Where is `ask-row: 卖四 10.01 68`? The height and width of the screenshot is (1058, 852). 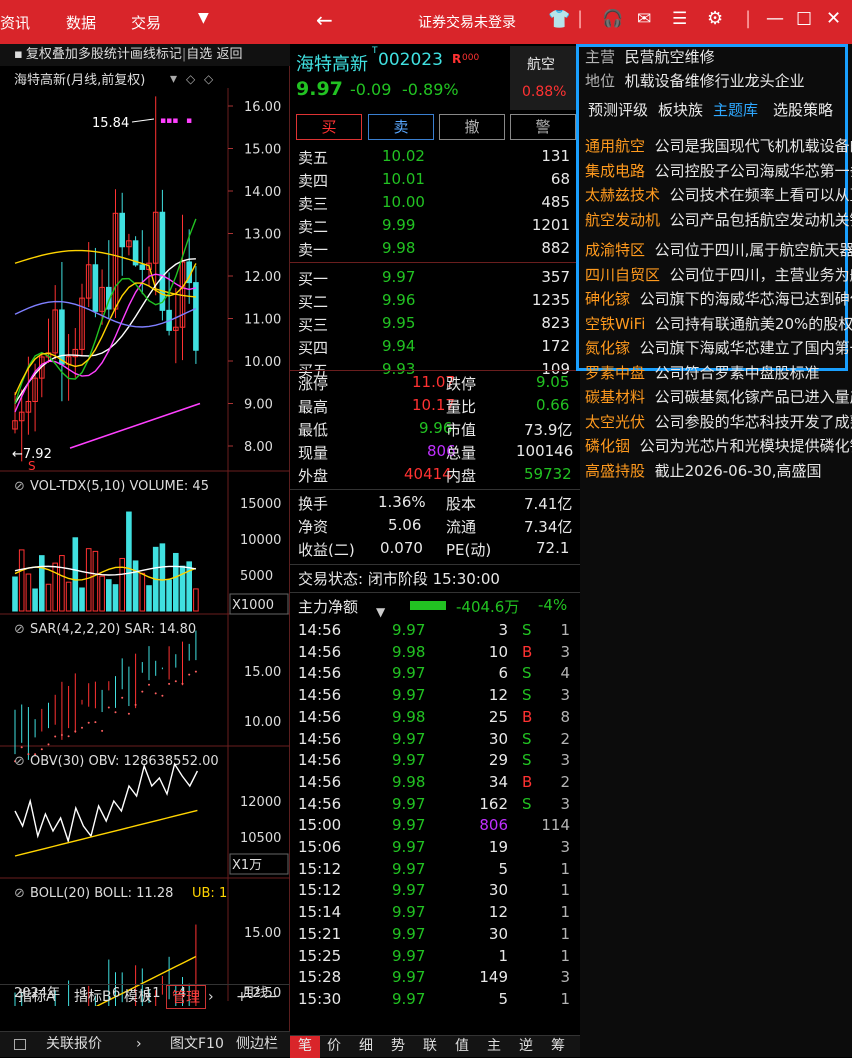
ask-row: 卖四 10.01 68 is located at coordinates (436, 180).